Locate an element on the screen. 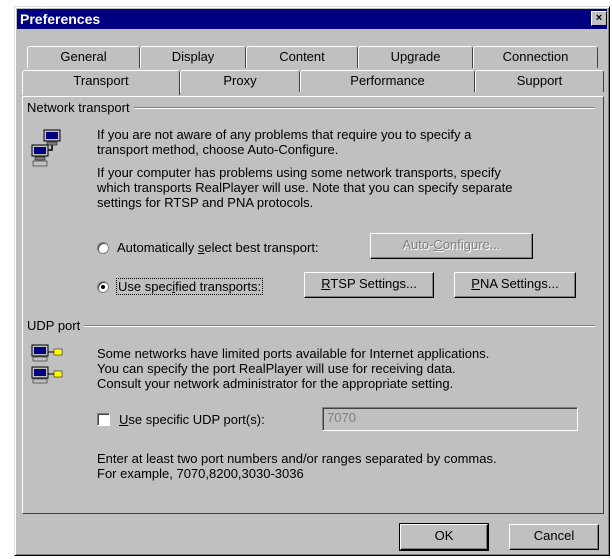 This screenshot has height=559, width=612. tab-support: Support is located at coordinates (539, 81).